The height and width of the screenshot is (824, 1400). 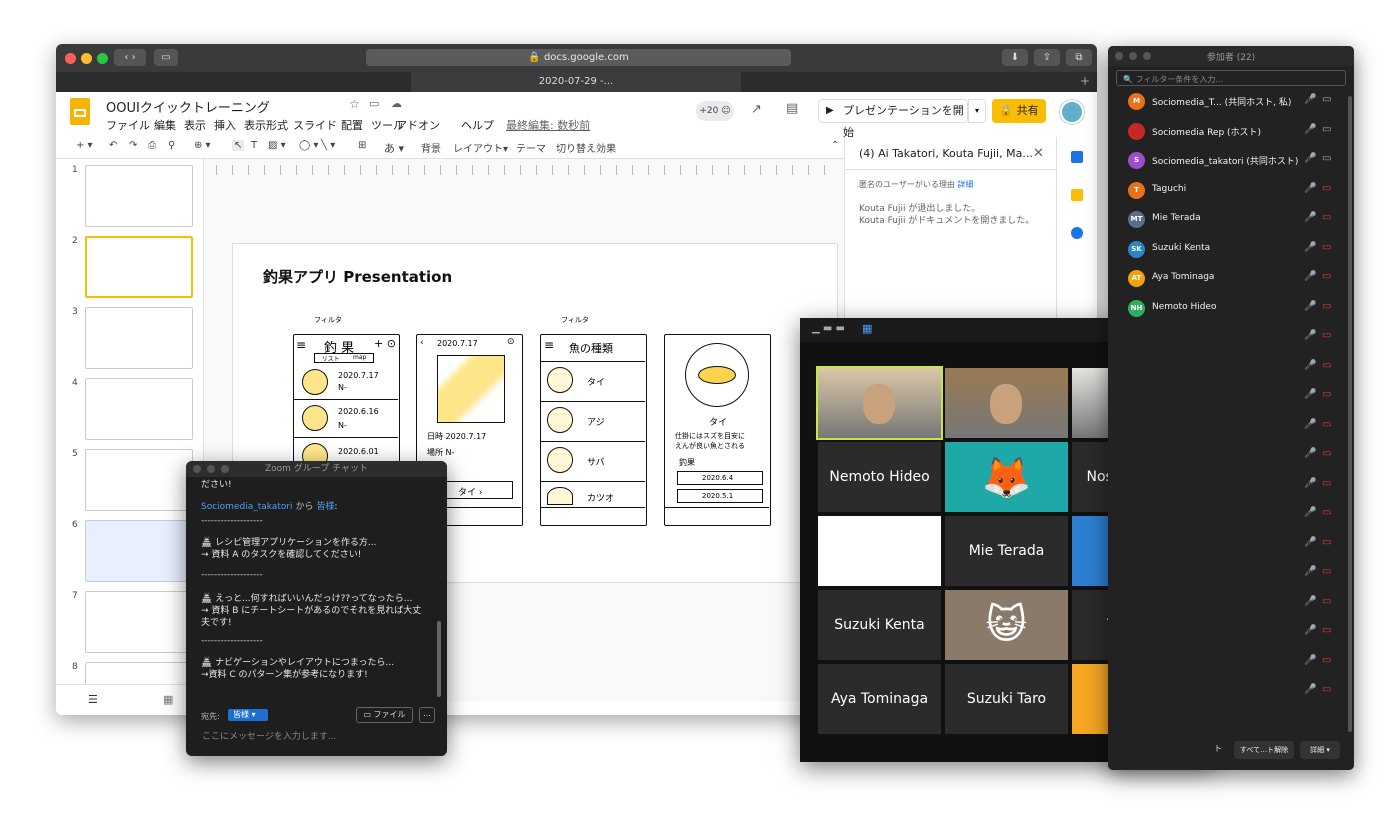 What do you see at coordinates (84, 145) in the screenshot?
I see `new-slide-icon: + ▾` at bounding box center [84, 145].